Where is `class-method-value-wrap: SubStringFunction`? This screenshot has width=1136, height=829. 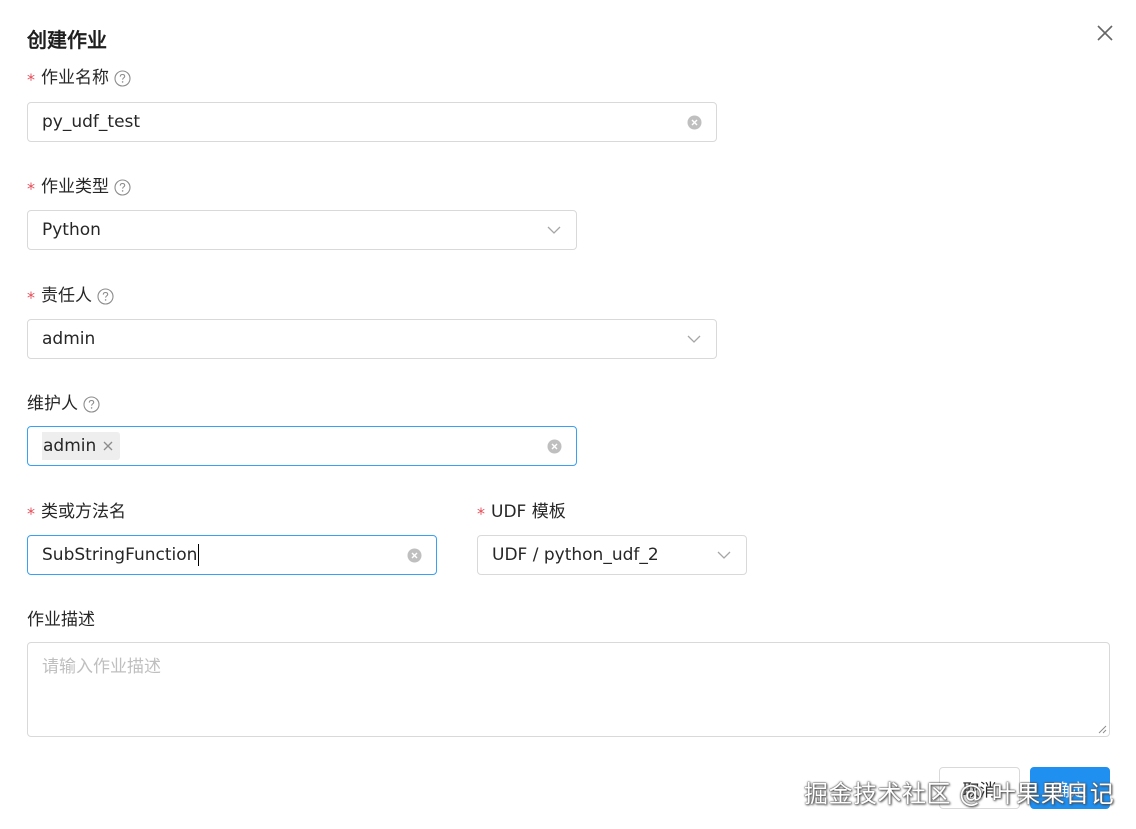
class-method-value-wrap: SubStringFunction is located at coordinates (224, 555).